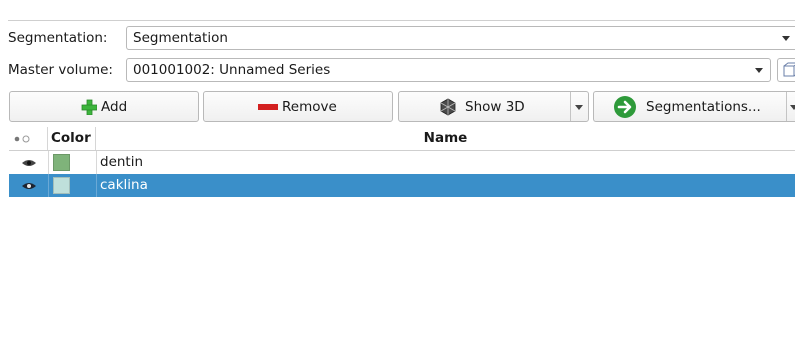 The height and width of the screenshot is (350, 795). I want to click on geometry-cube-icon, so click(789, 69).